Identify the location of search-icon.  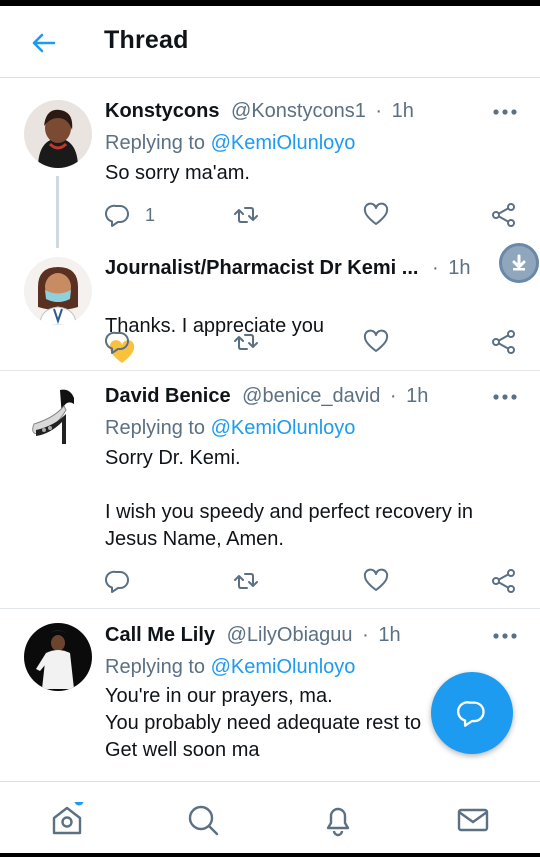
(203, 820).